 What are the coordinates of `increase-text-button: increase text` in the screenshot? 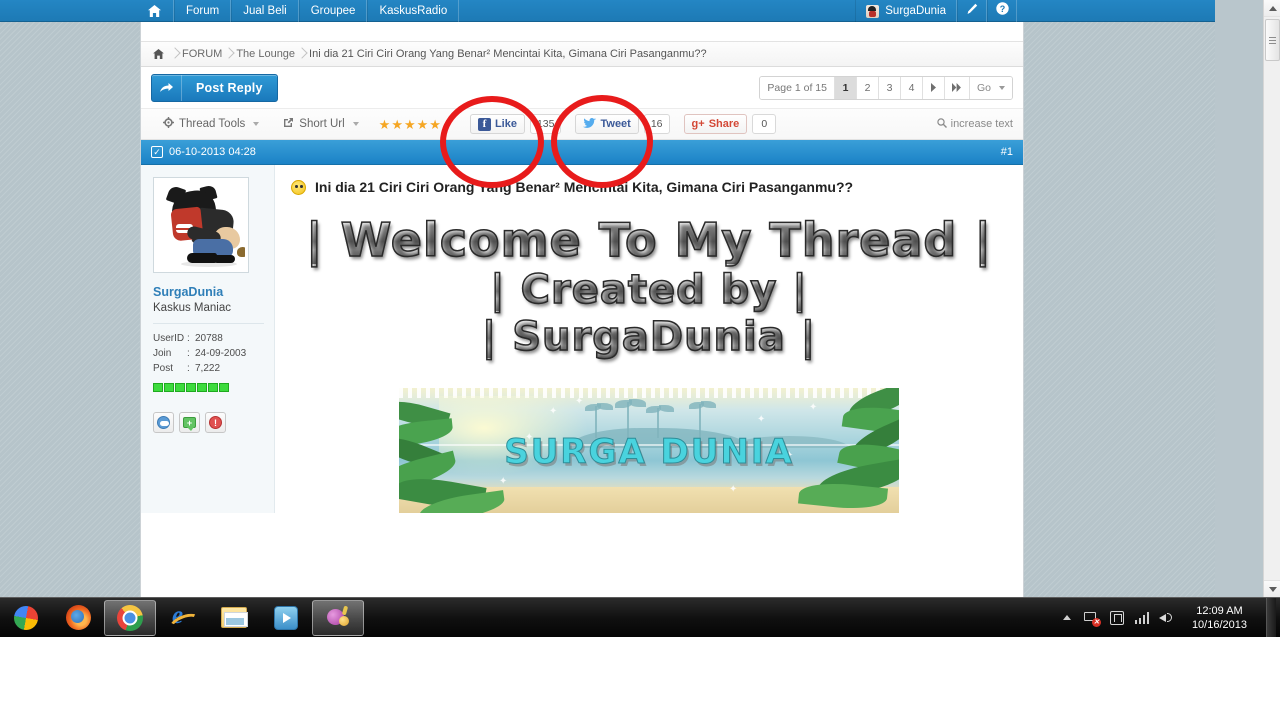 It's located at (974, 124).